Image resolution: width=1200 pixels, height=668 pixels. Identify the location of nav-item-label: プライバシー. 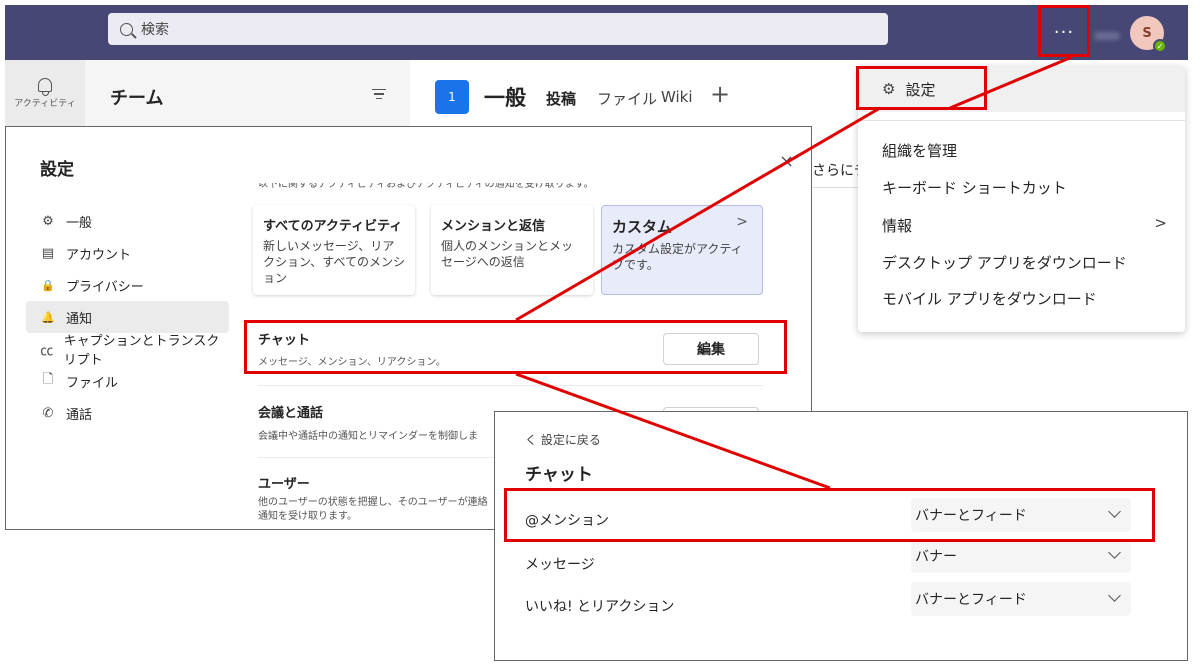
(105, 287).